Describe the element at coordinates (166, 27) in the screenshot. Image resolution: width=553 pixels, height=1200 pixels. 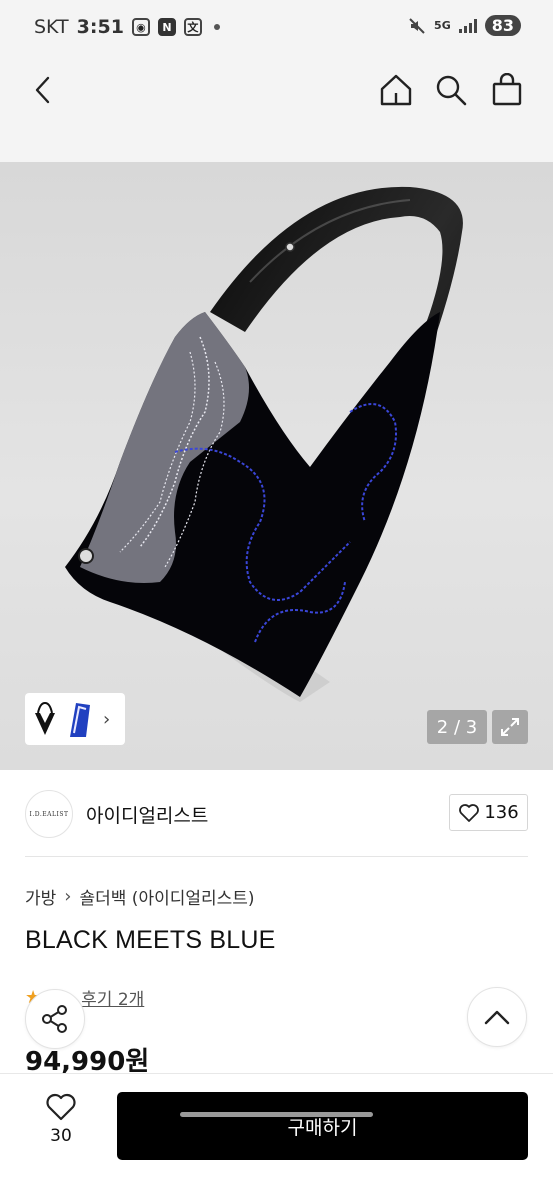
I see `naver-icon: N` at that location.